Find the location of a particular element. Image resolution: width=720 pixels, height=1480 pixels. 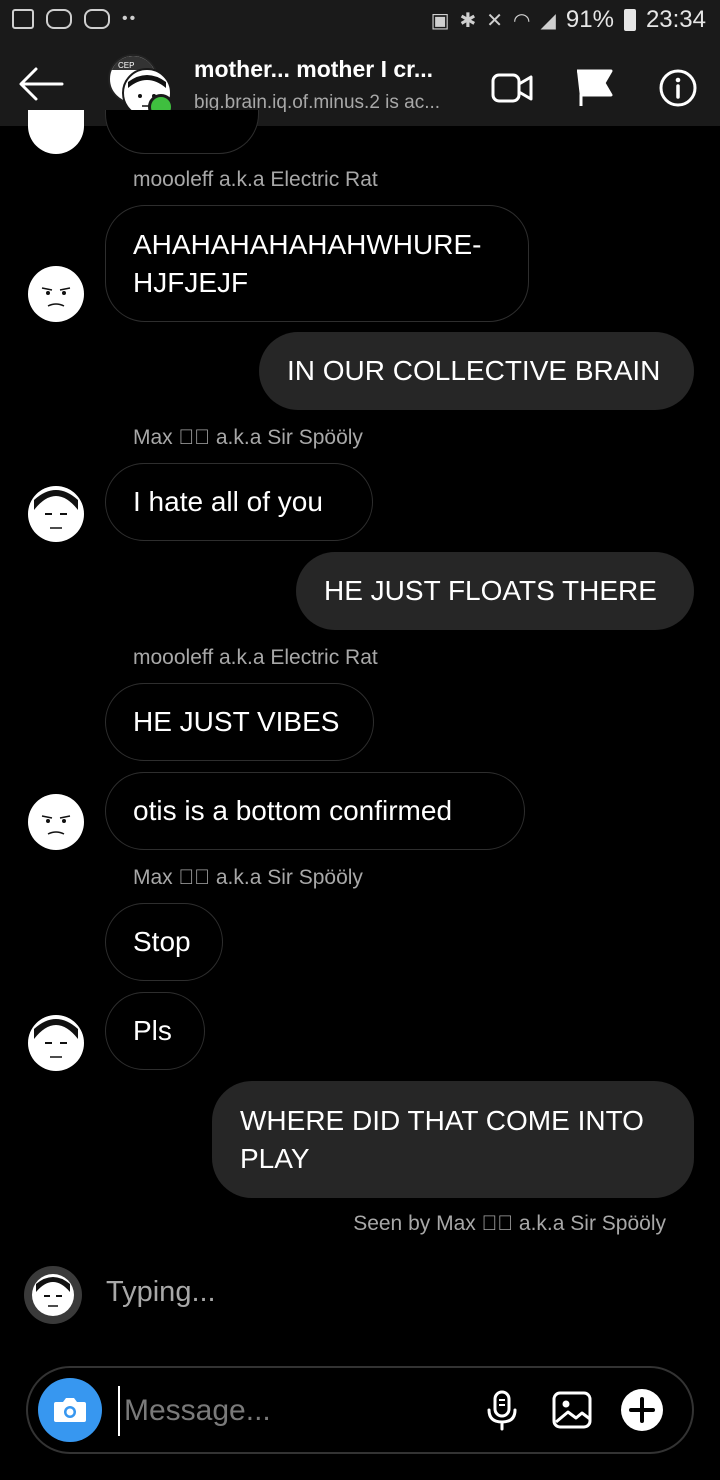

message-bubble-incoming: I hate all of you is located at coordinates (239, 502).